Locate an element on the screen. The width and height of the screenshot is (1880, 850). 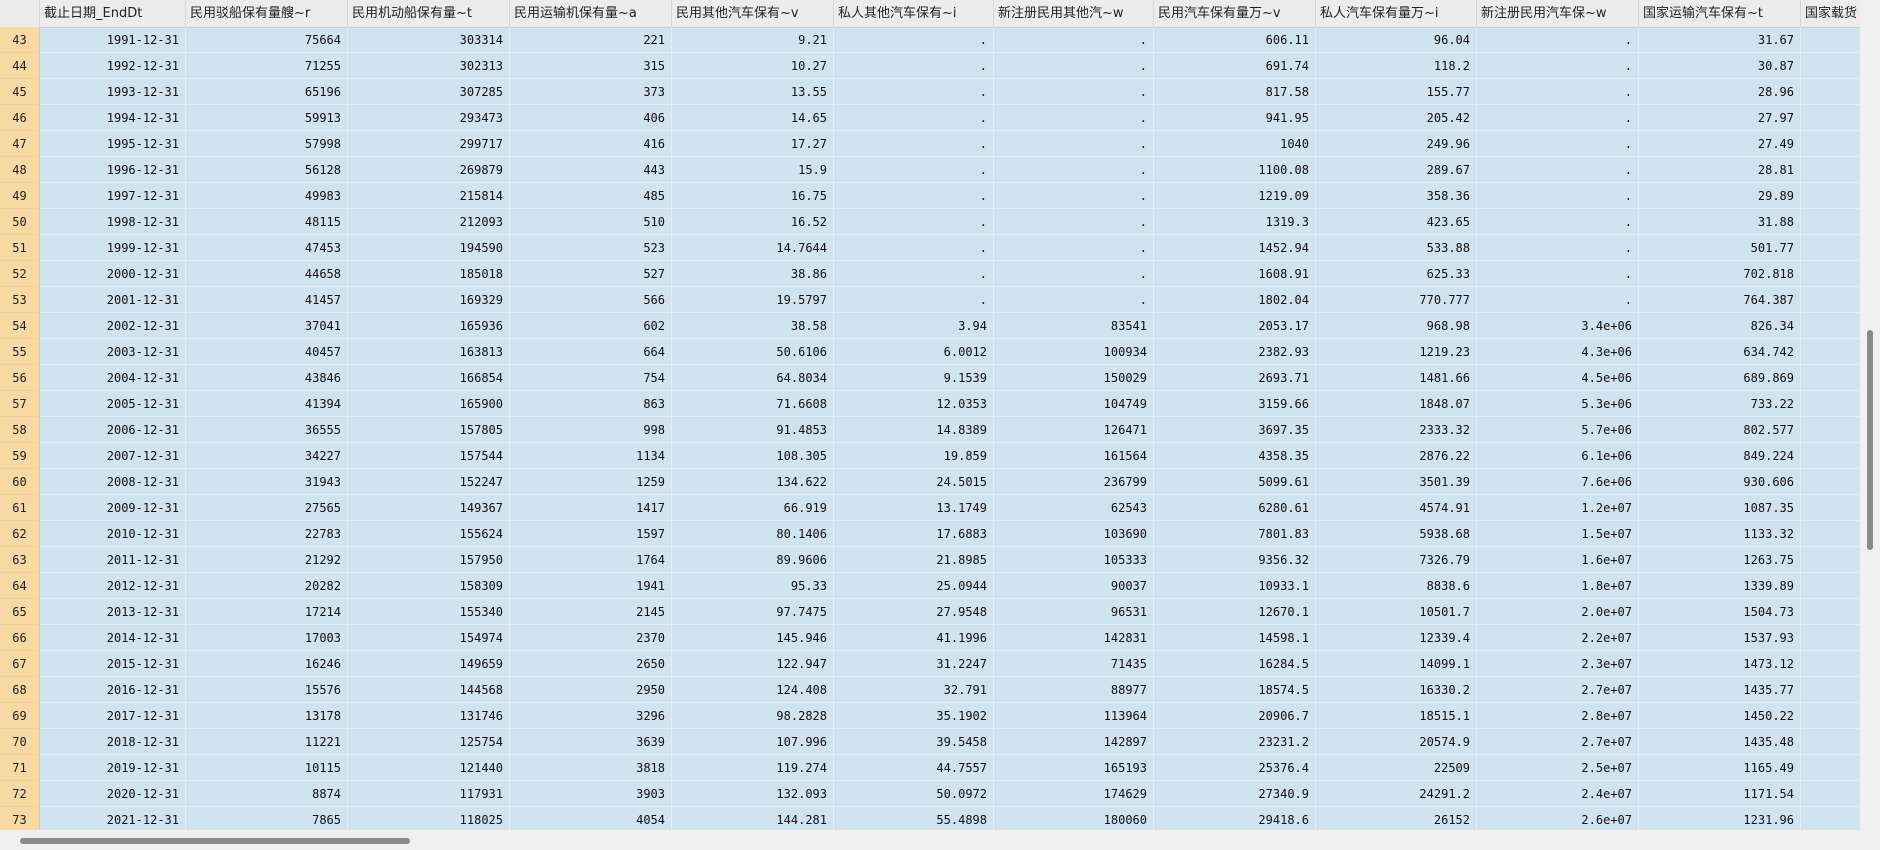
table-cell: 2.4e+07 is located at coordinates (1558, 794).